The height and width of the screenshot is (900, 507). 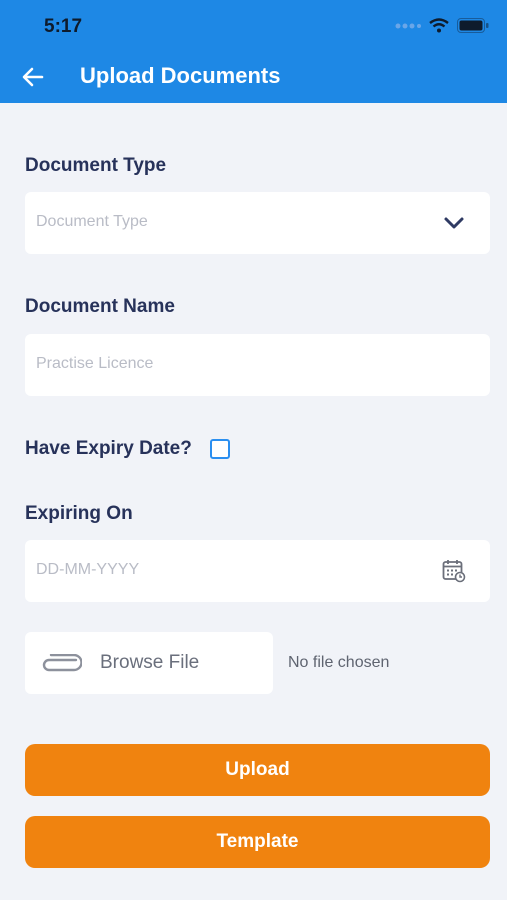 What do you see at coordinates (62, 663) in the screenshot?
I see `paperclip-icon` at bounding box center [62, 663].